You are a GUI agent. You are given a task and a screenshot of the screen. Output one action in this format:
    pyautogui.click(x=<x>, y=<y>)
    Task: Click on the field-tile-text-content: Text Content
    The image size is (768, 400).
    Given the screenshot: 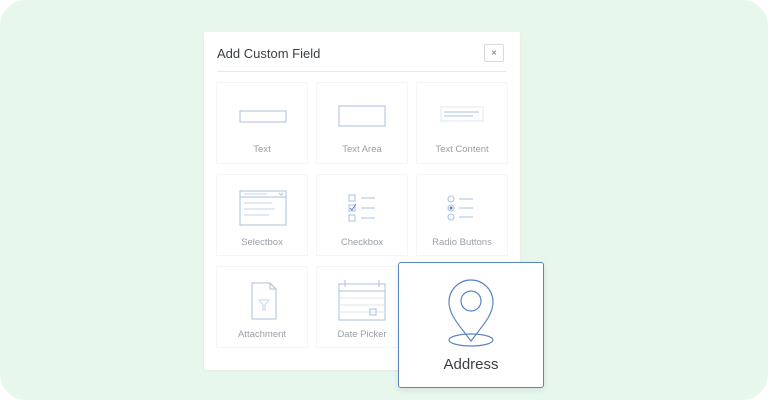 What is the action you would take?
    pyautogui.click(x=462, y=123)
    